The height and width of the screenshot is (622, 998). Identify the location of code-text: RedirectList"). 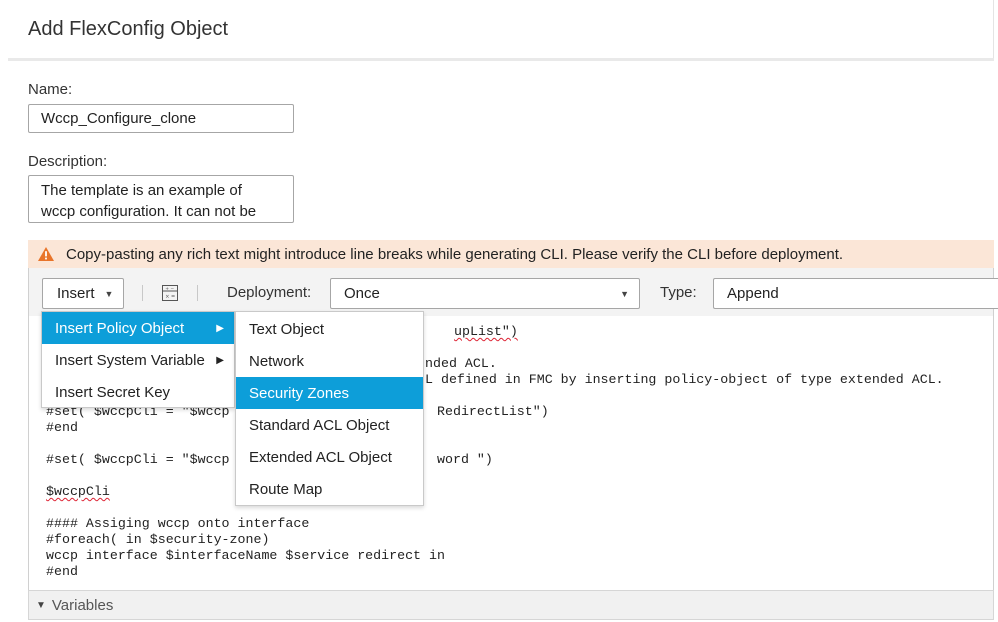
(493, 411).